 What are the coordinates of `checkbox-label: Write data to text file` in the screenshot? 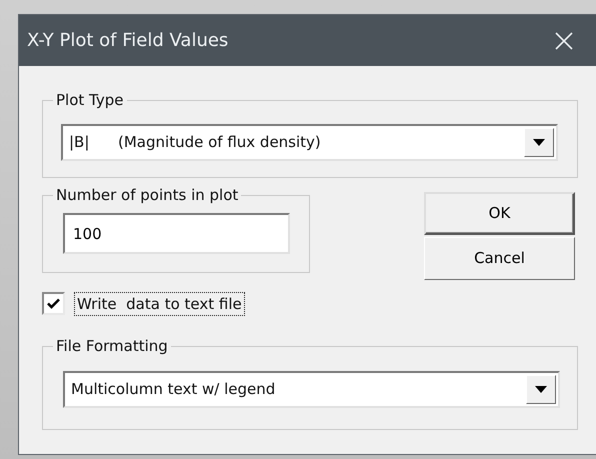 It's located at (159, 303).